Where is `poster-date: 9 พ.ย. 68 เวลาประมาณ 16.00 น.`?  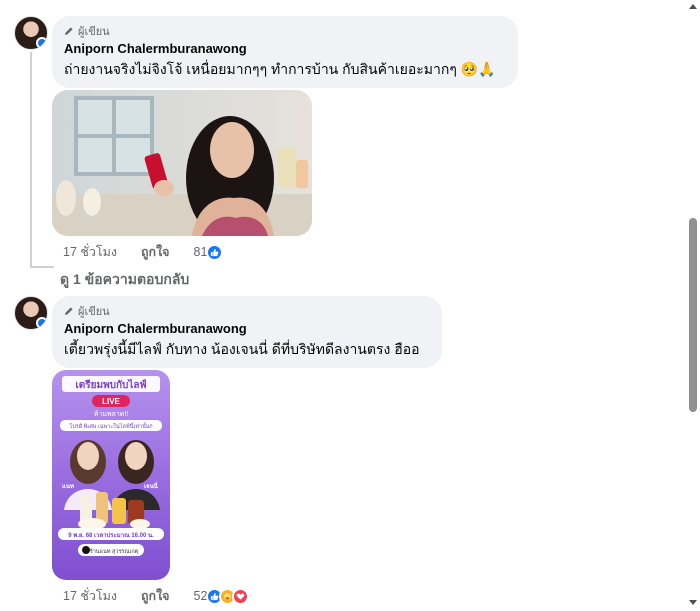 poster-date: 9 พ.ย. 68 เวลาประมาณ 16.00 น. is located at coordinates (111, 535).